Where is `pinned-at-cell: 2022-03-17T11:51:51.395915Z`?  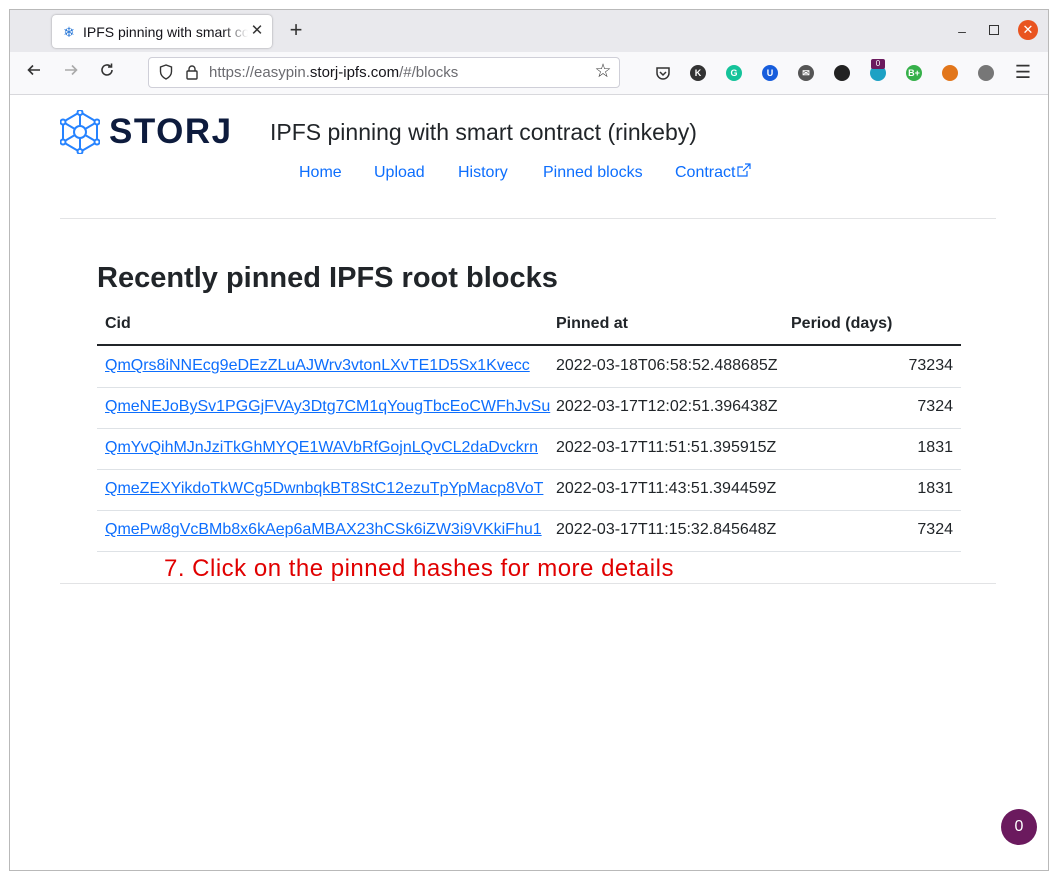
pinned-at-cell: 2022-03-17T11:51:51.395915Z is located at coordinates (666, 447).